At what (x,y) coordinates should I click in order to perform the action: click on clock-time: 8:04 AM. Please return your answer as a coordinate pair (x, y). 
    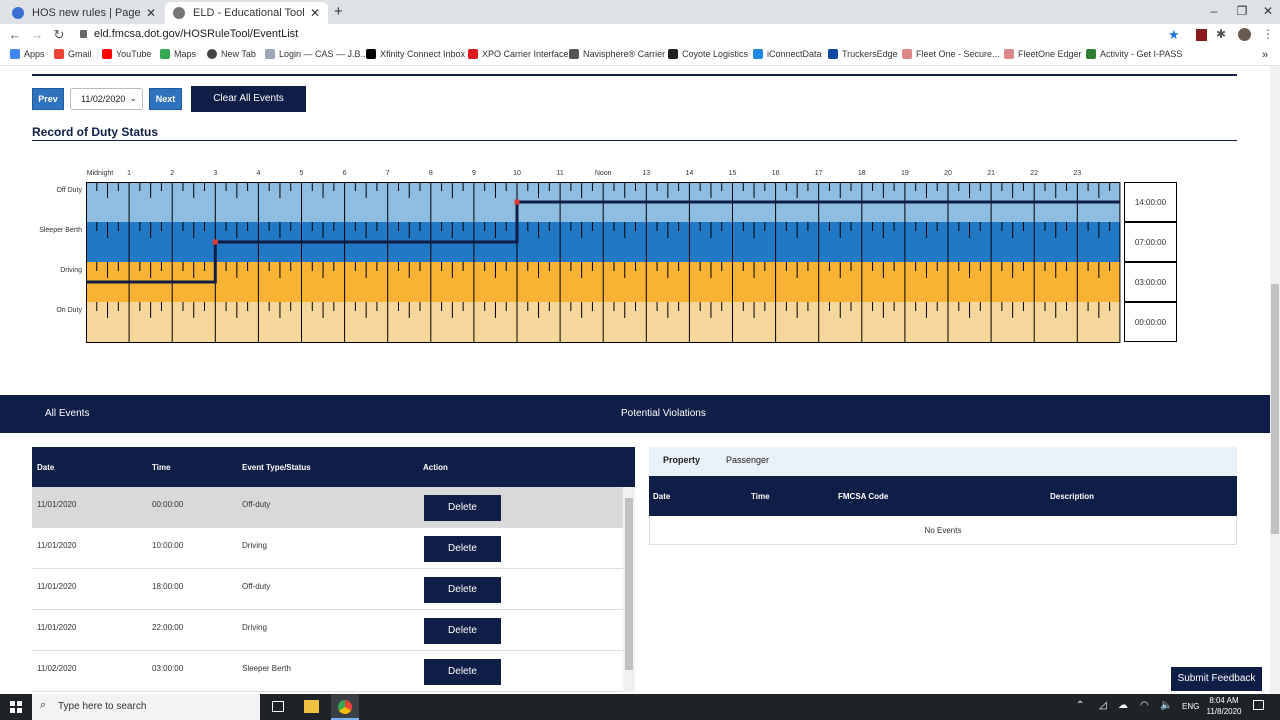
    Looking at the image, I should click on (1224, 700).